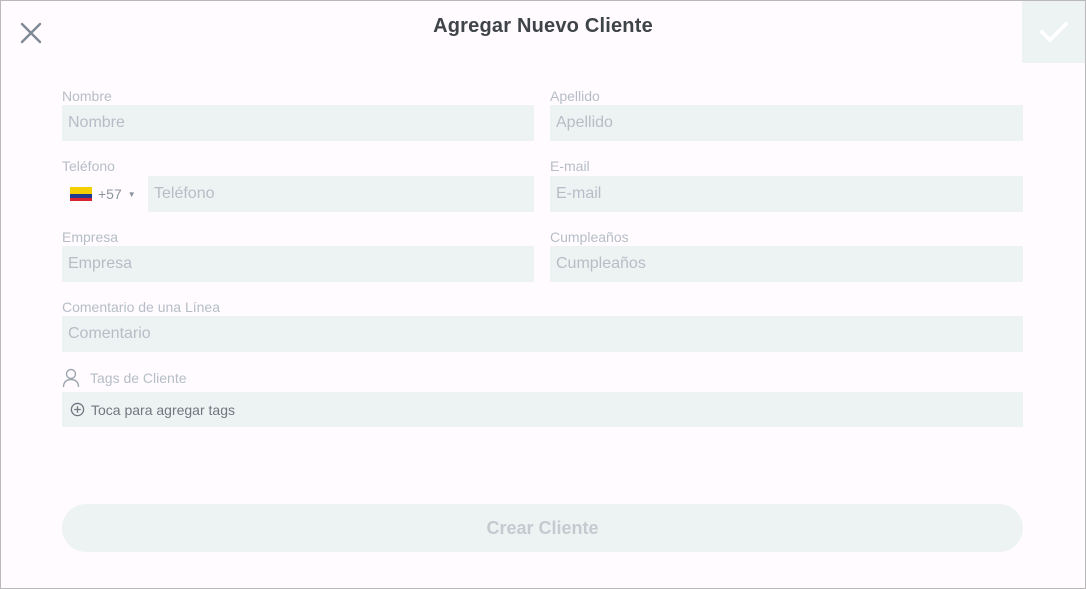  Describe the element at coordinates (87, 96) in the screenshot. I see `first-name-label: Nombre` at that location.